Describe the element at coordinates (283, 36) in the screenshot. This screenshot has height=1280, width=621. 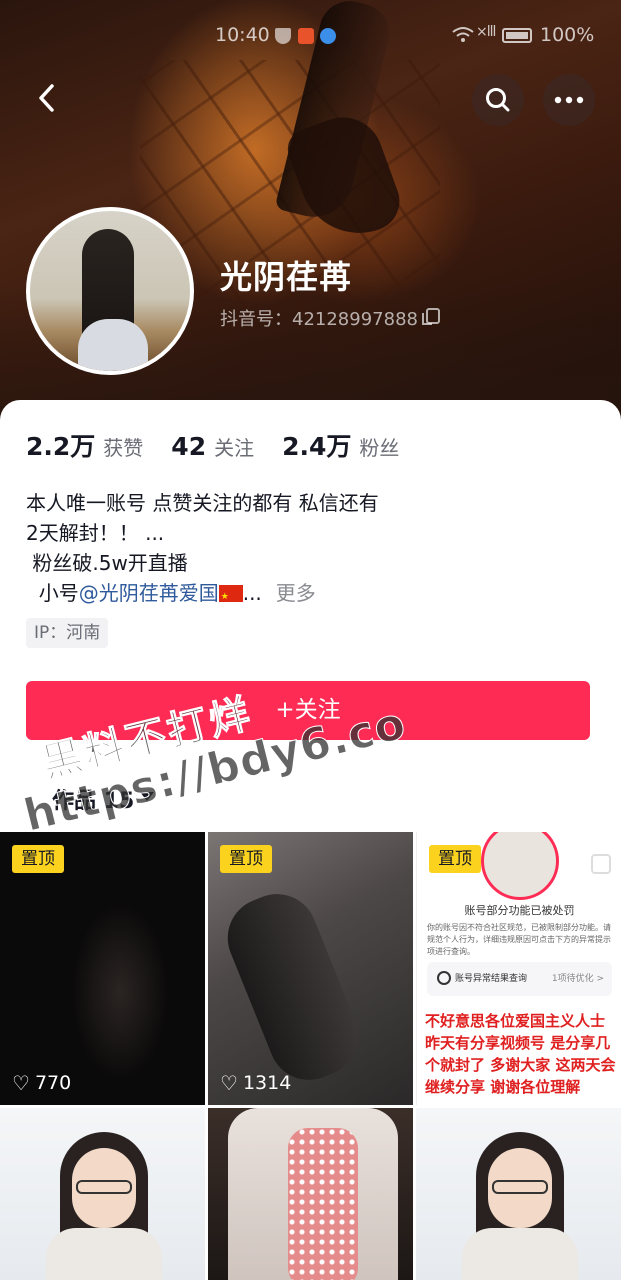
I see `shield-icon` at that location.